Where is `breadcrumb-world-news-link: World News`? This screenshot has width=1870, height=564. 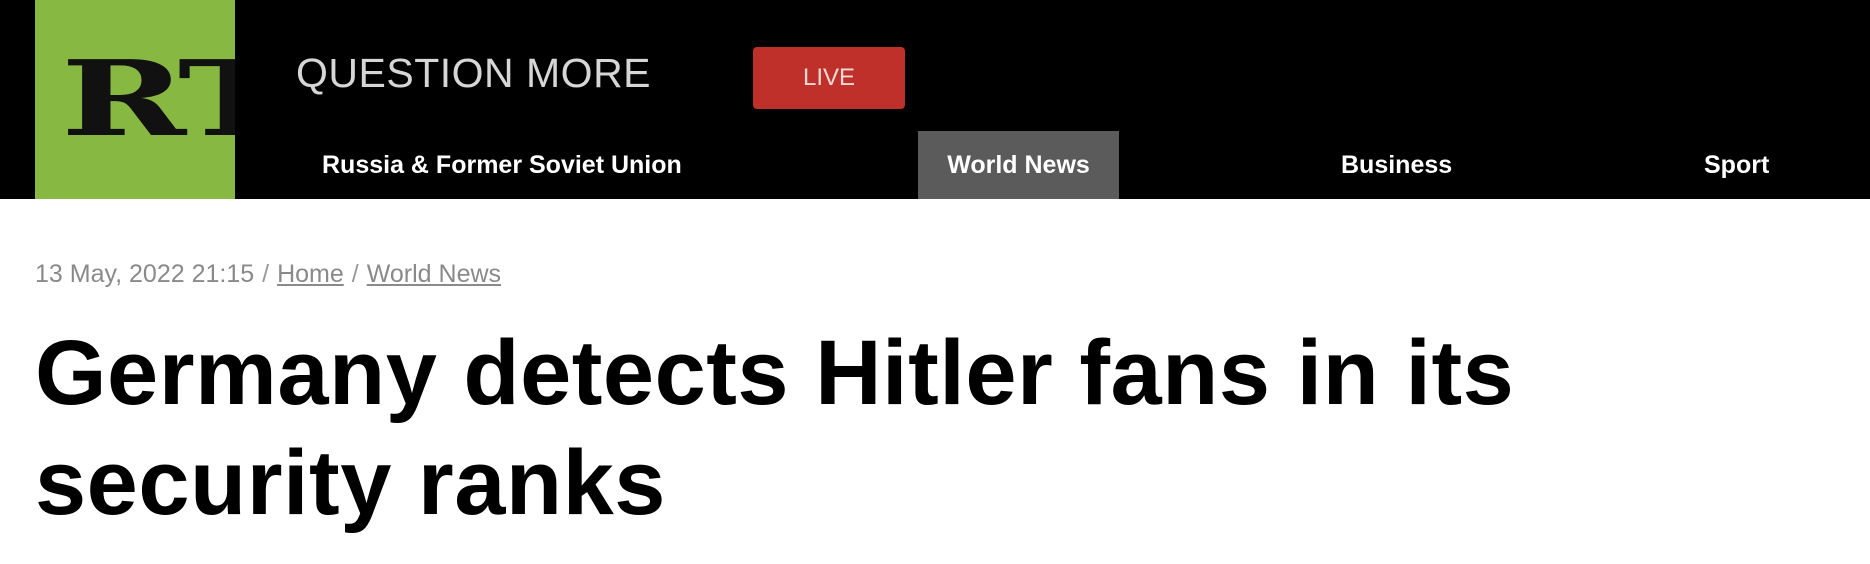 breadcrumb-world-news-link: World News is located at coordinates (434, 274).